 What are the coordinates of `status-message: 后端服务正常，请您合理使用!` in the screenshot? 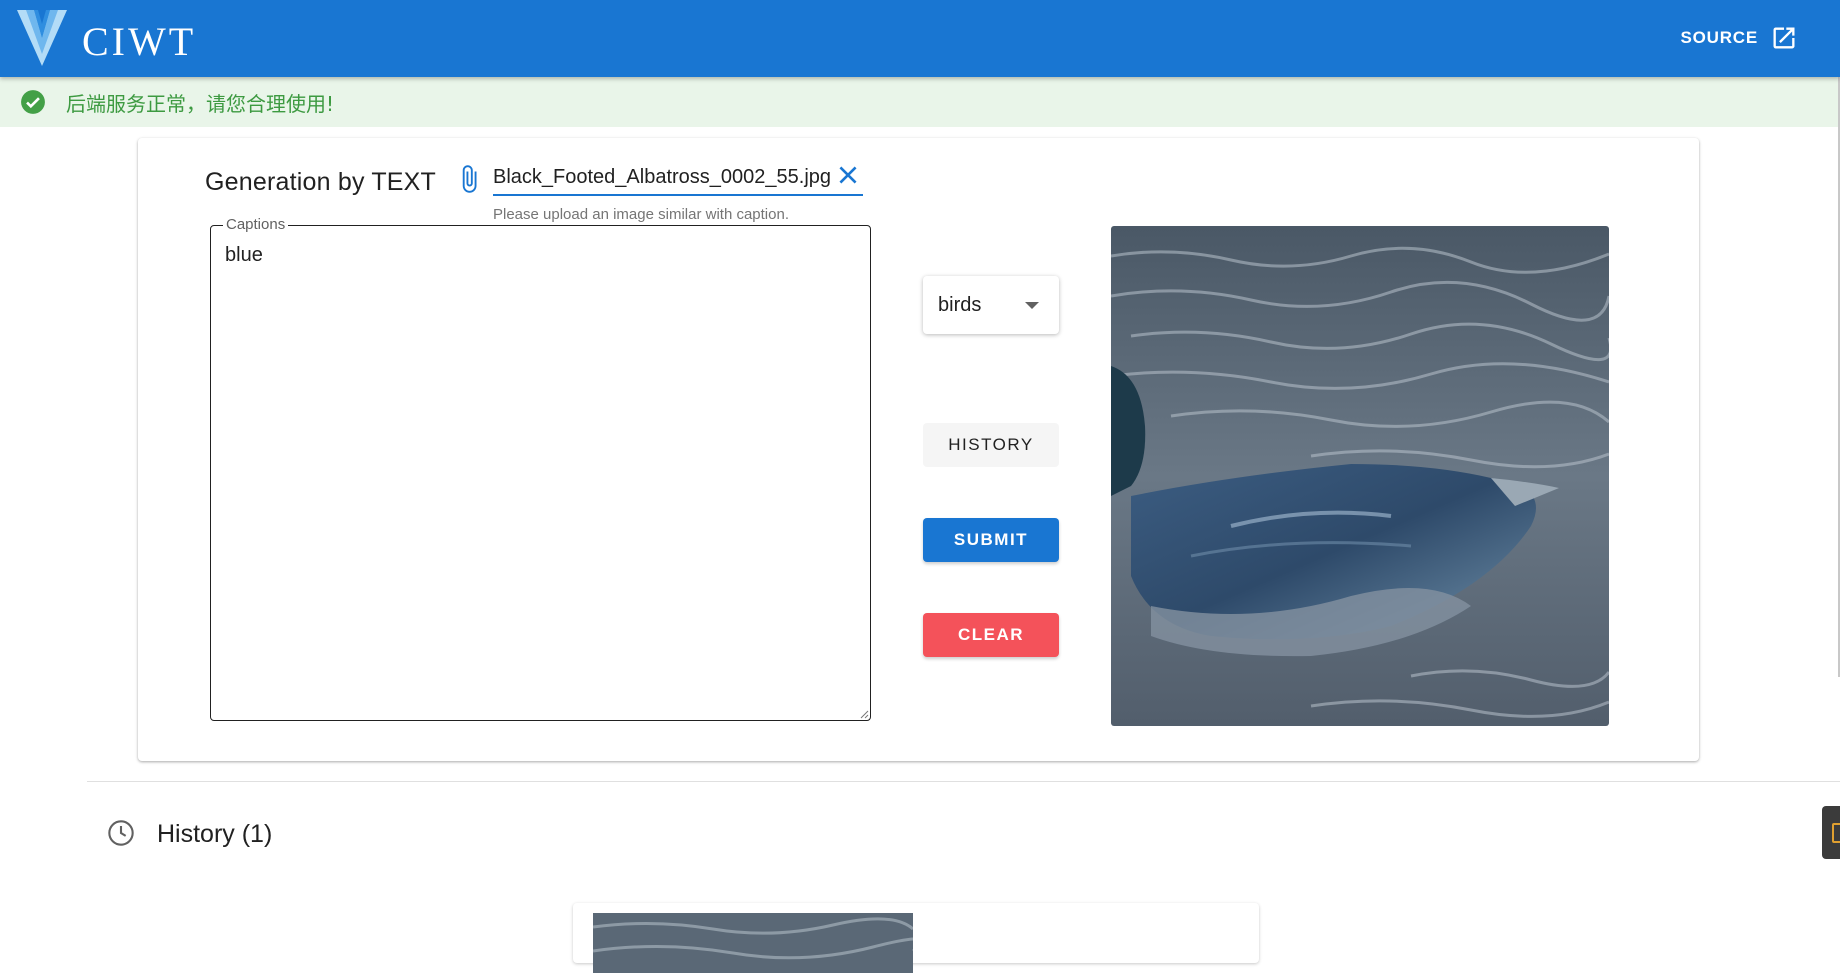 It's located at (200, 103).